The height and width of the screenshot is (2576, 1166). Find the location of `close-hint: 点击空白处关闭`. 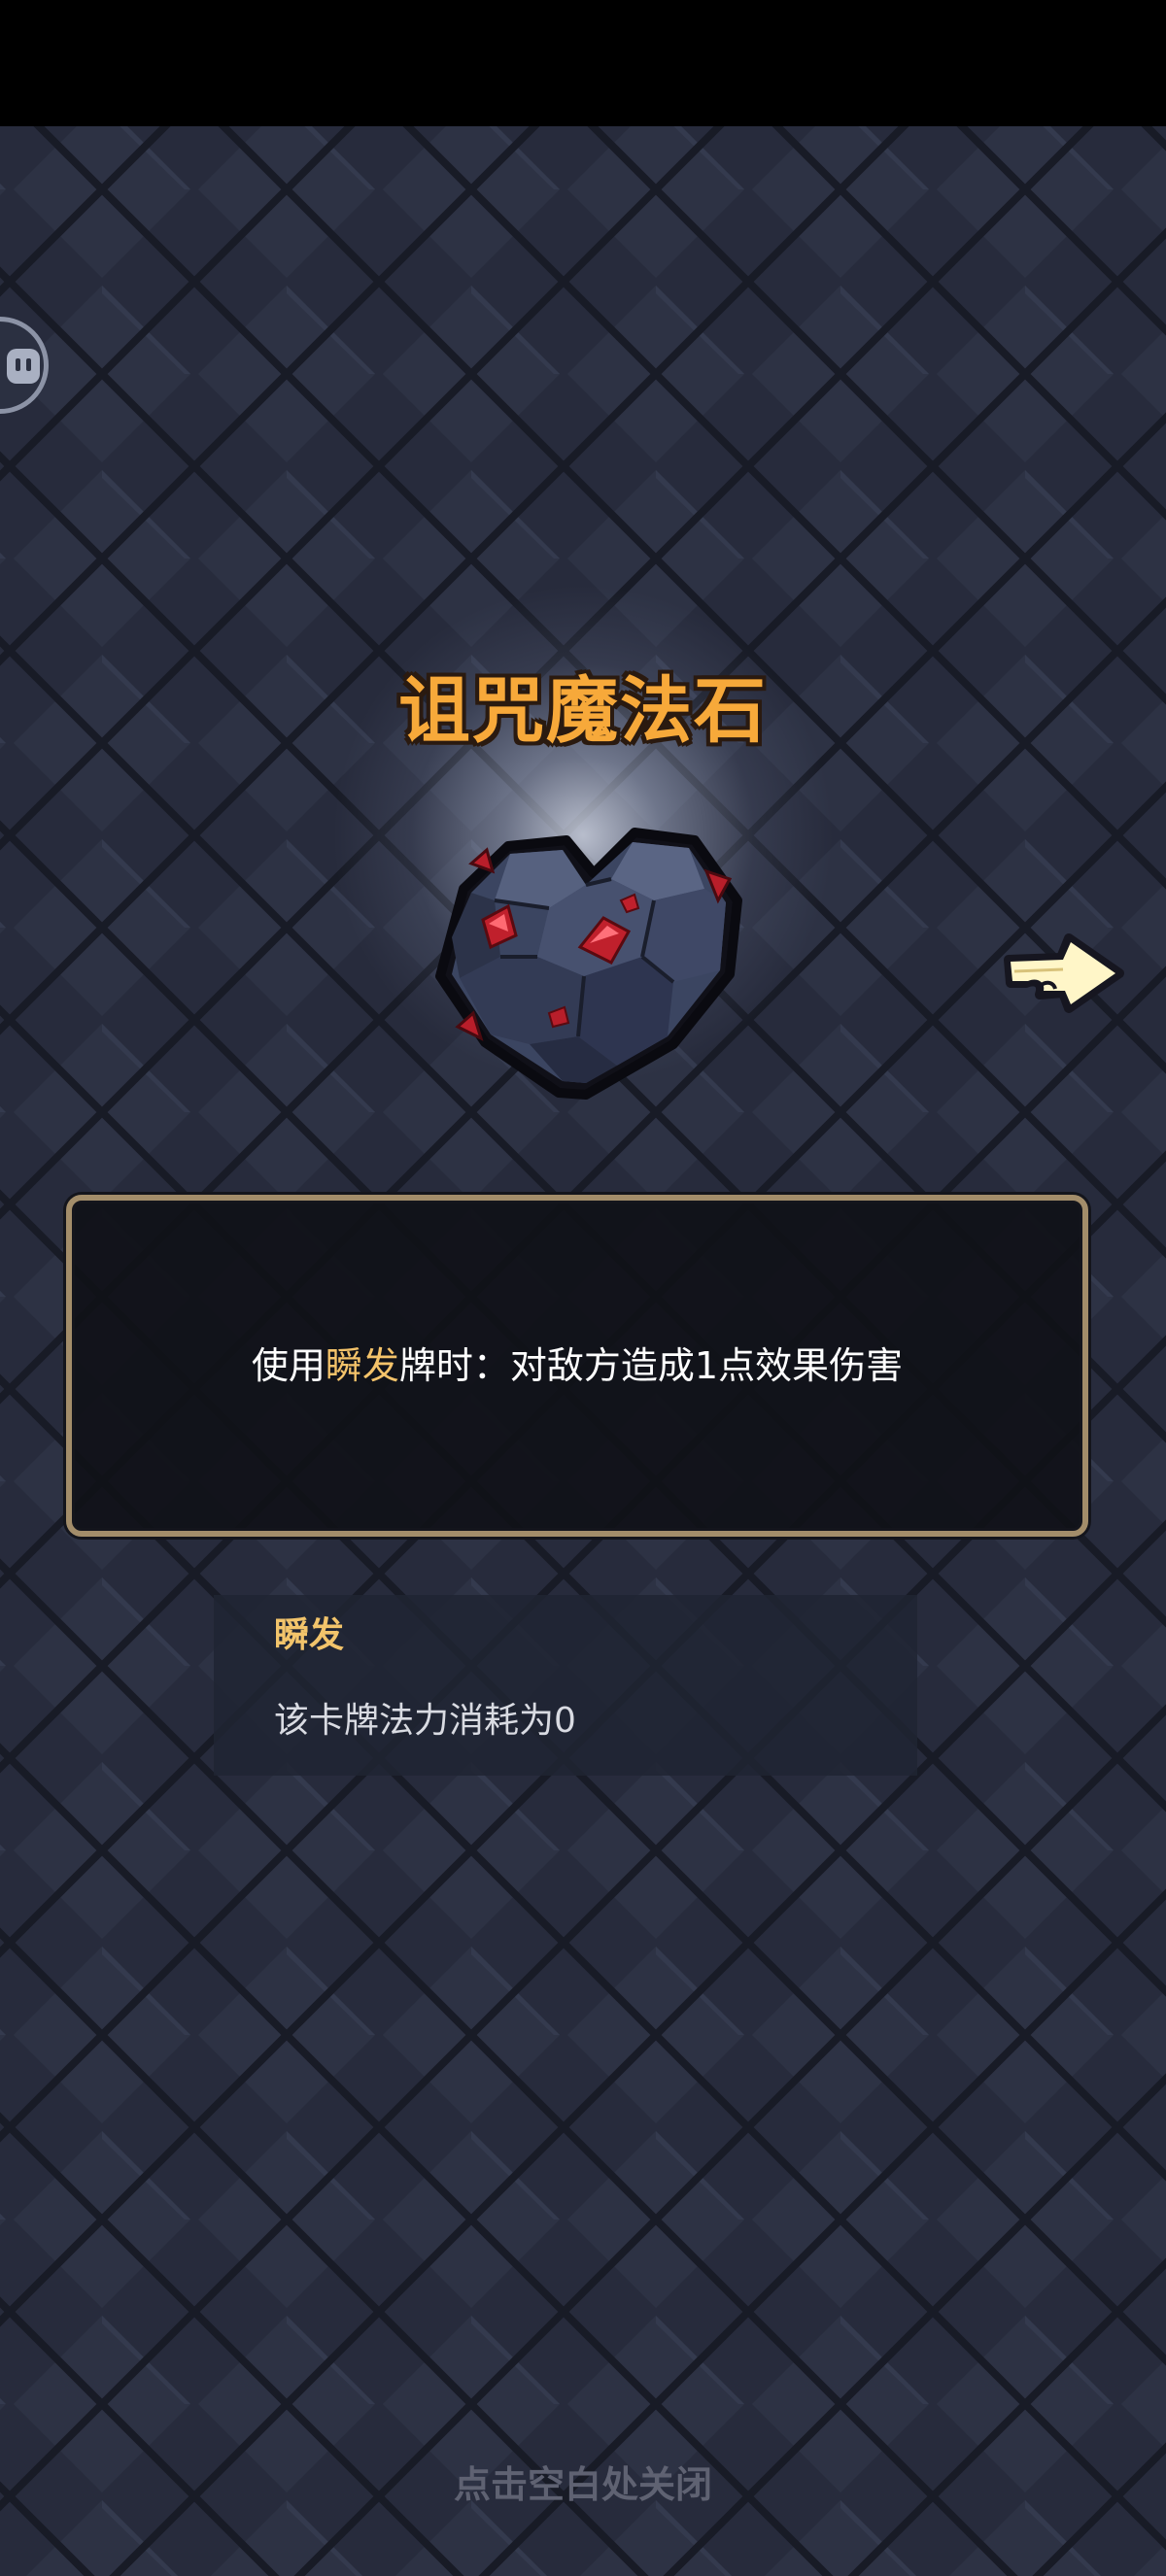

close-hint: 点击空白处关闭 is located at coordinates (582, 2484).